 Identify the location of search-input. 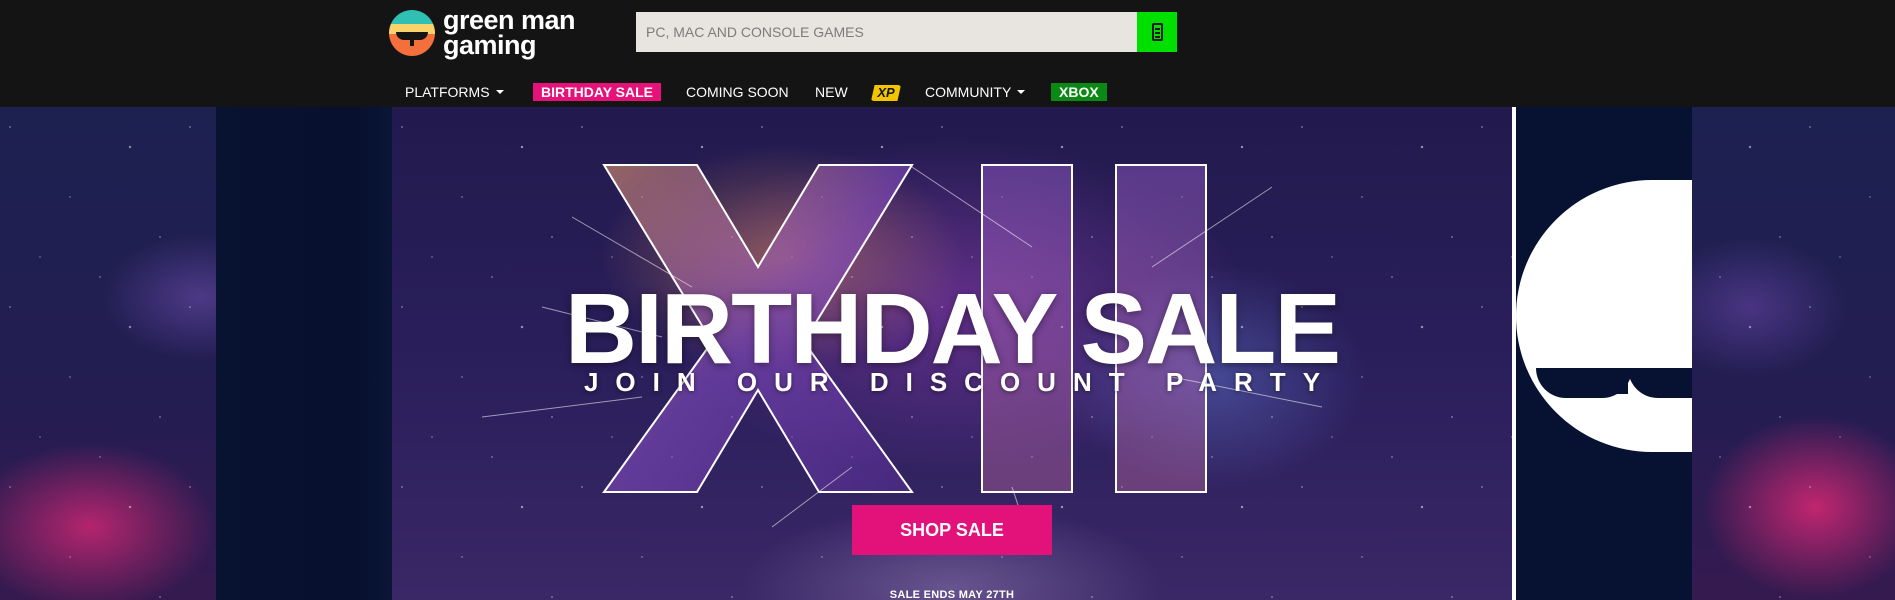
(886, 32).